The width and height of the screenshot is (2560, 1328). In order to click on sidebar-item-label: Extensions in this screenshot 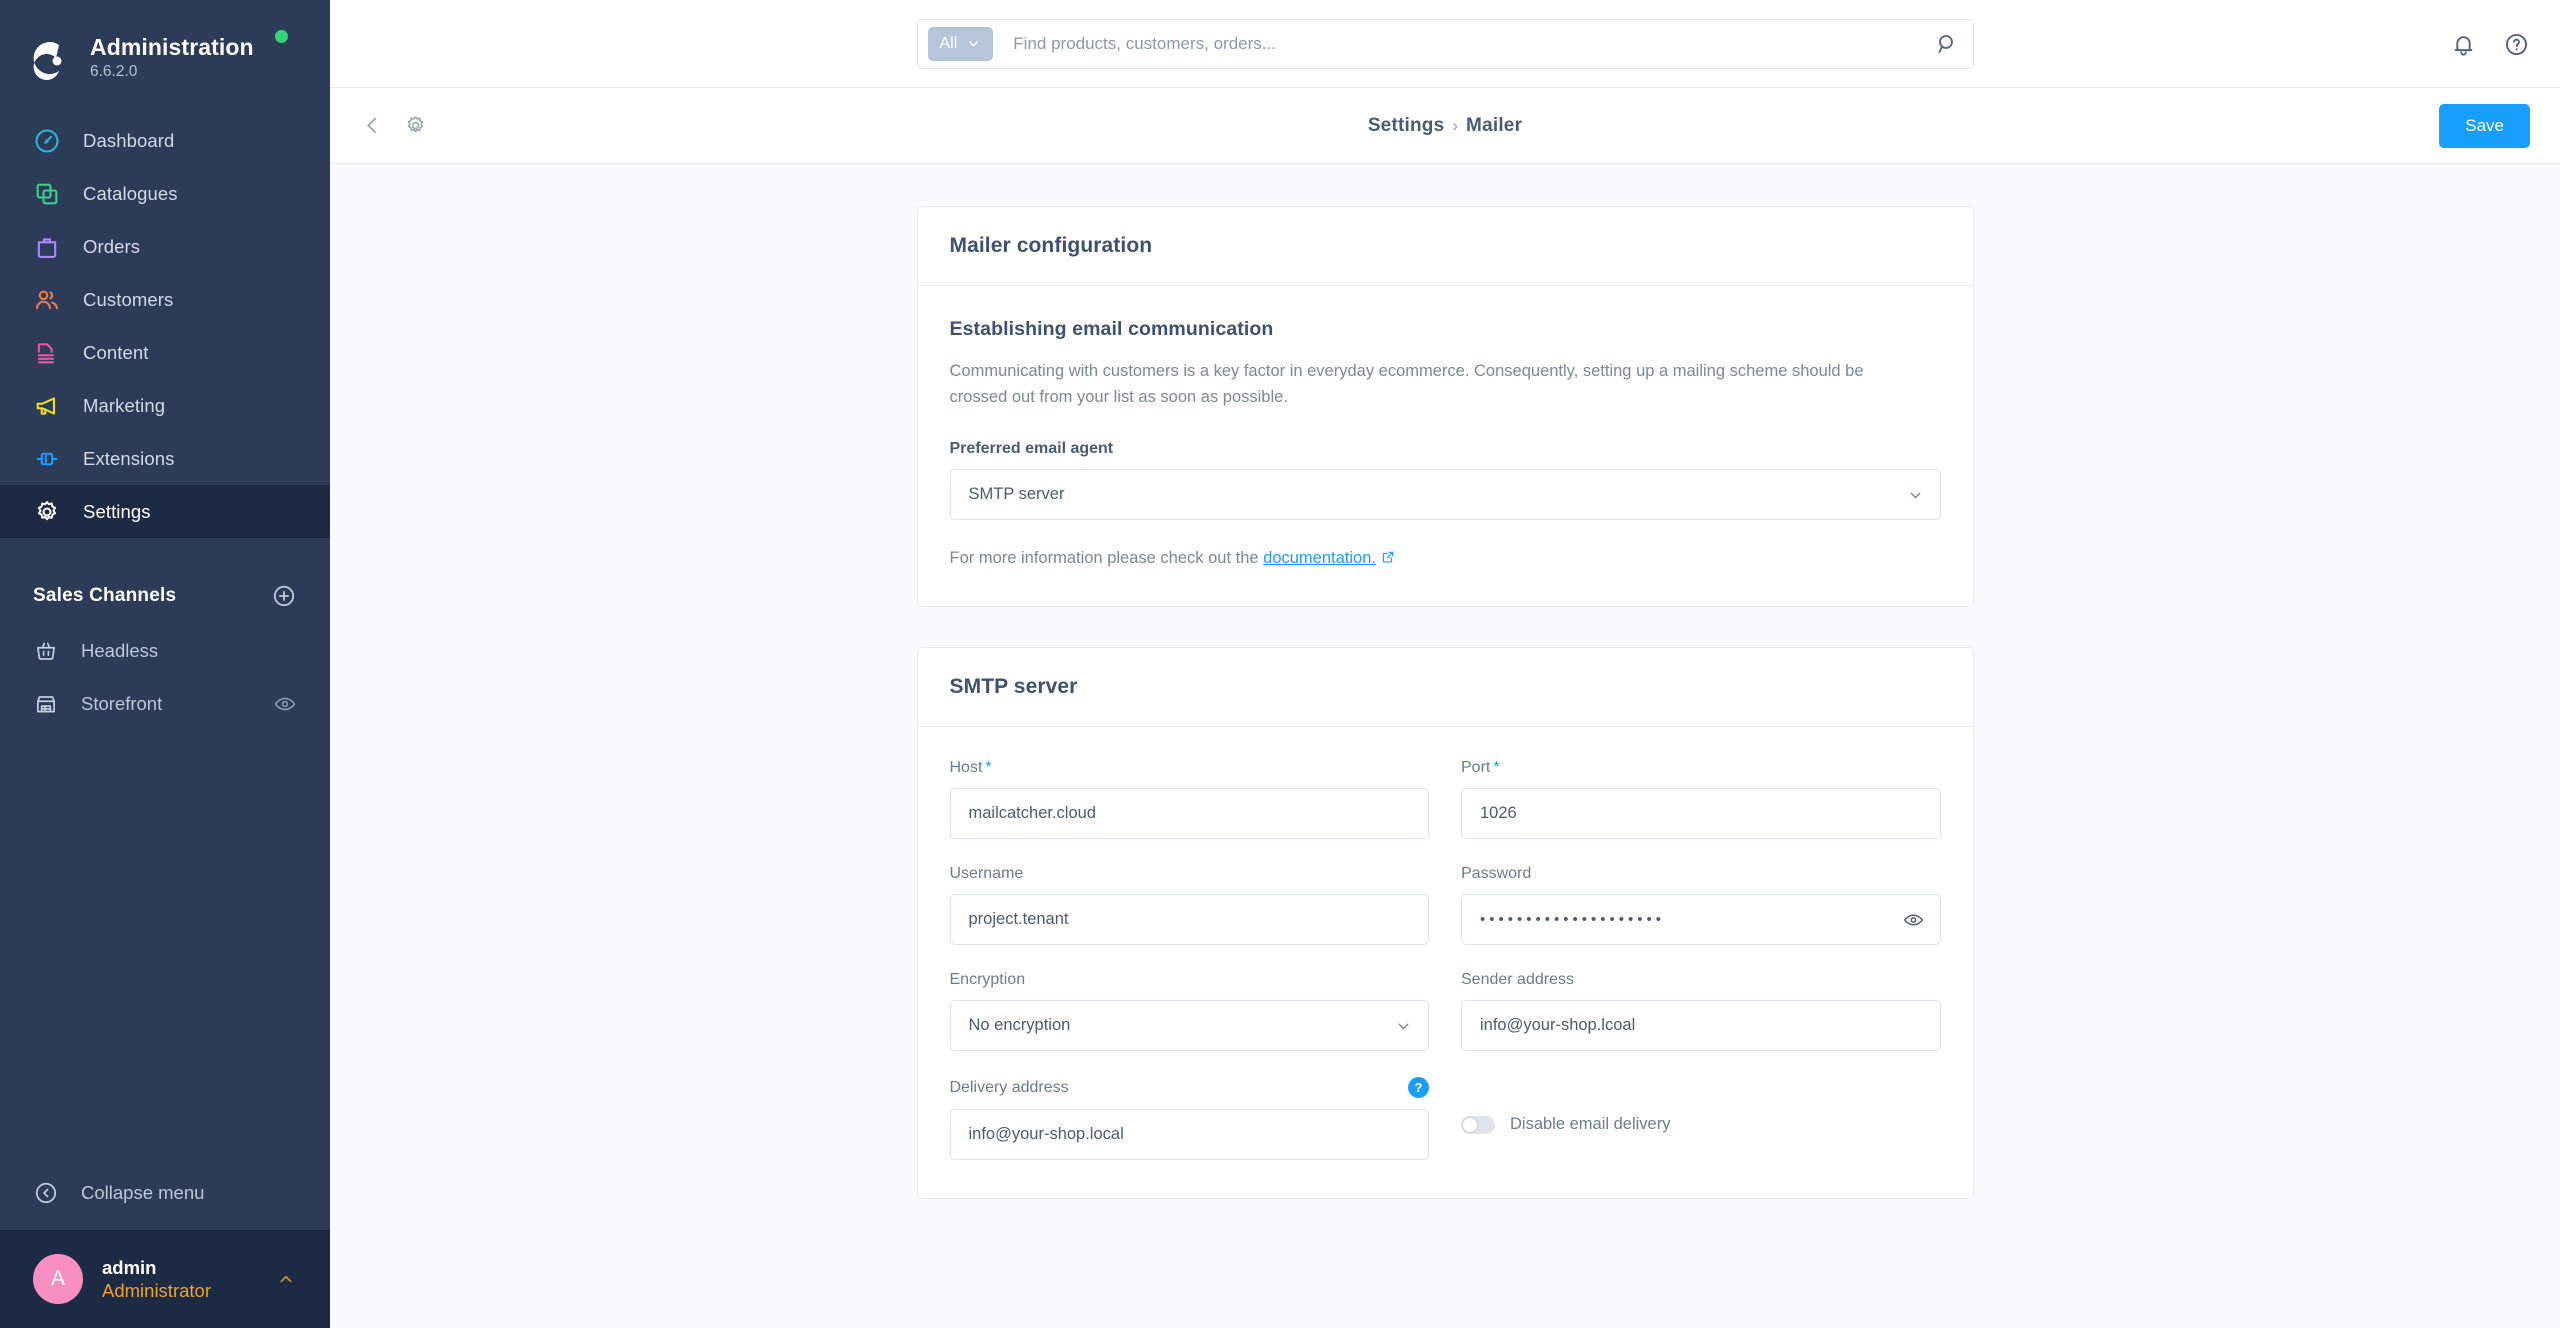, I will do `click(129, 458)`.